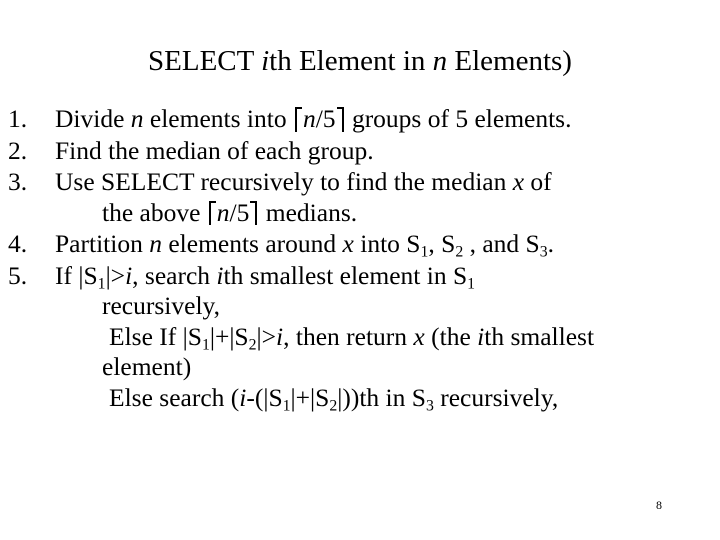 The image size is (720, 540). Describe the element at coordinates (218, 118) in the screenshot. I see `text-run: elements into` at that location.